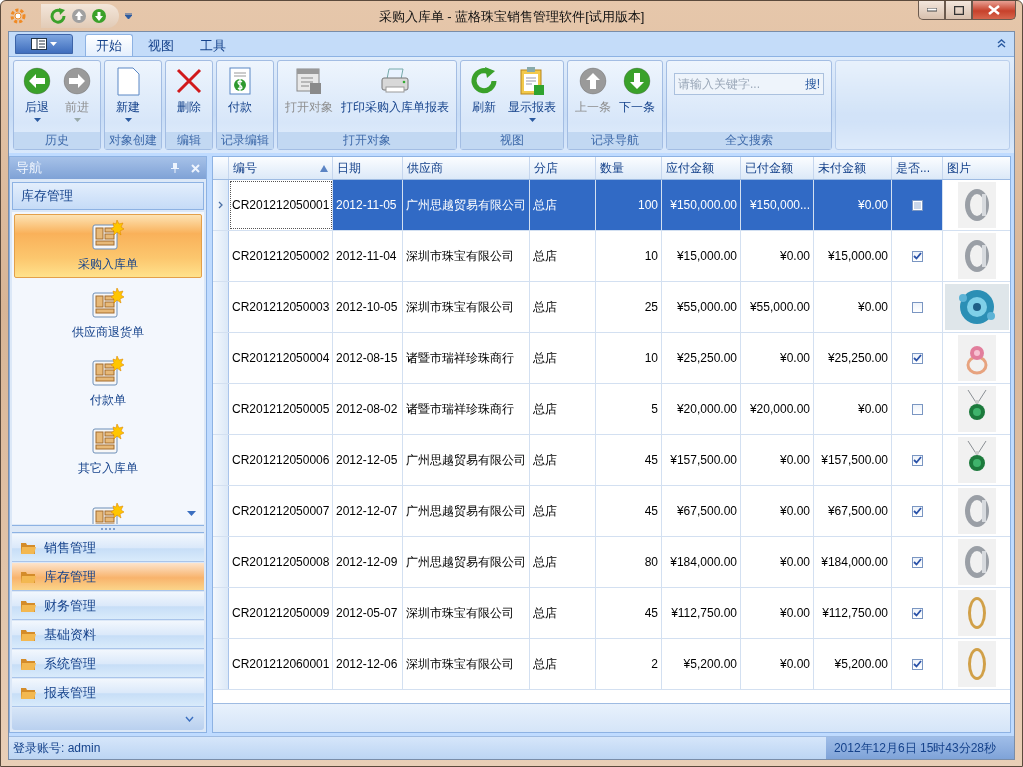 This screenshot has height=767, width=1023. I want to click on table-cell: ¥0.00, so click(777, 511).